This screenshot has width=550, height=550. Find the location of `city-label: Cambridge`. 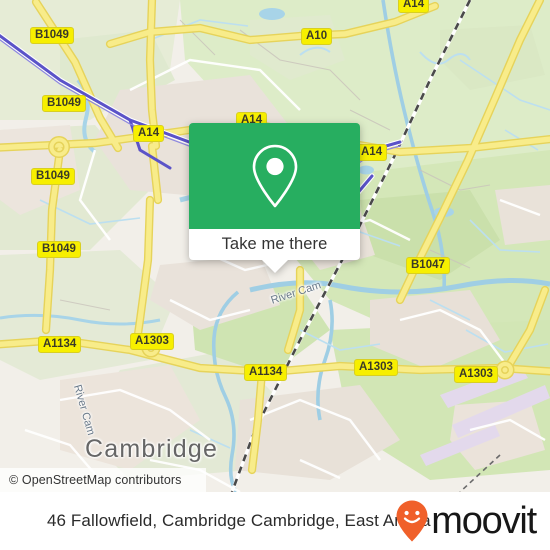

city-label: Cambridge is located at coordinates (152, 449).